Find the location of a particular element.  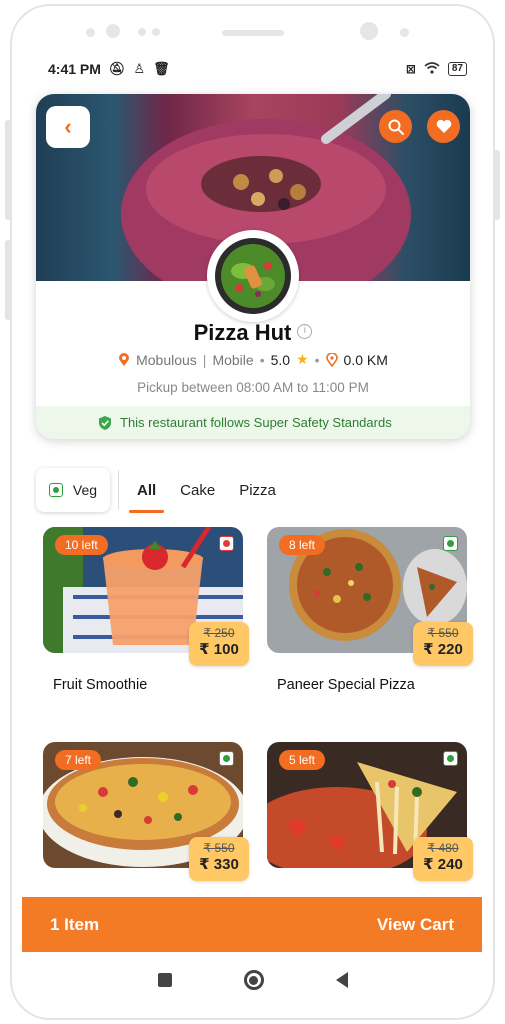

tab-cake: Cake is located at coordinates (197, 490).